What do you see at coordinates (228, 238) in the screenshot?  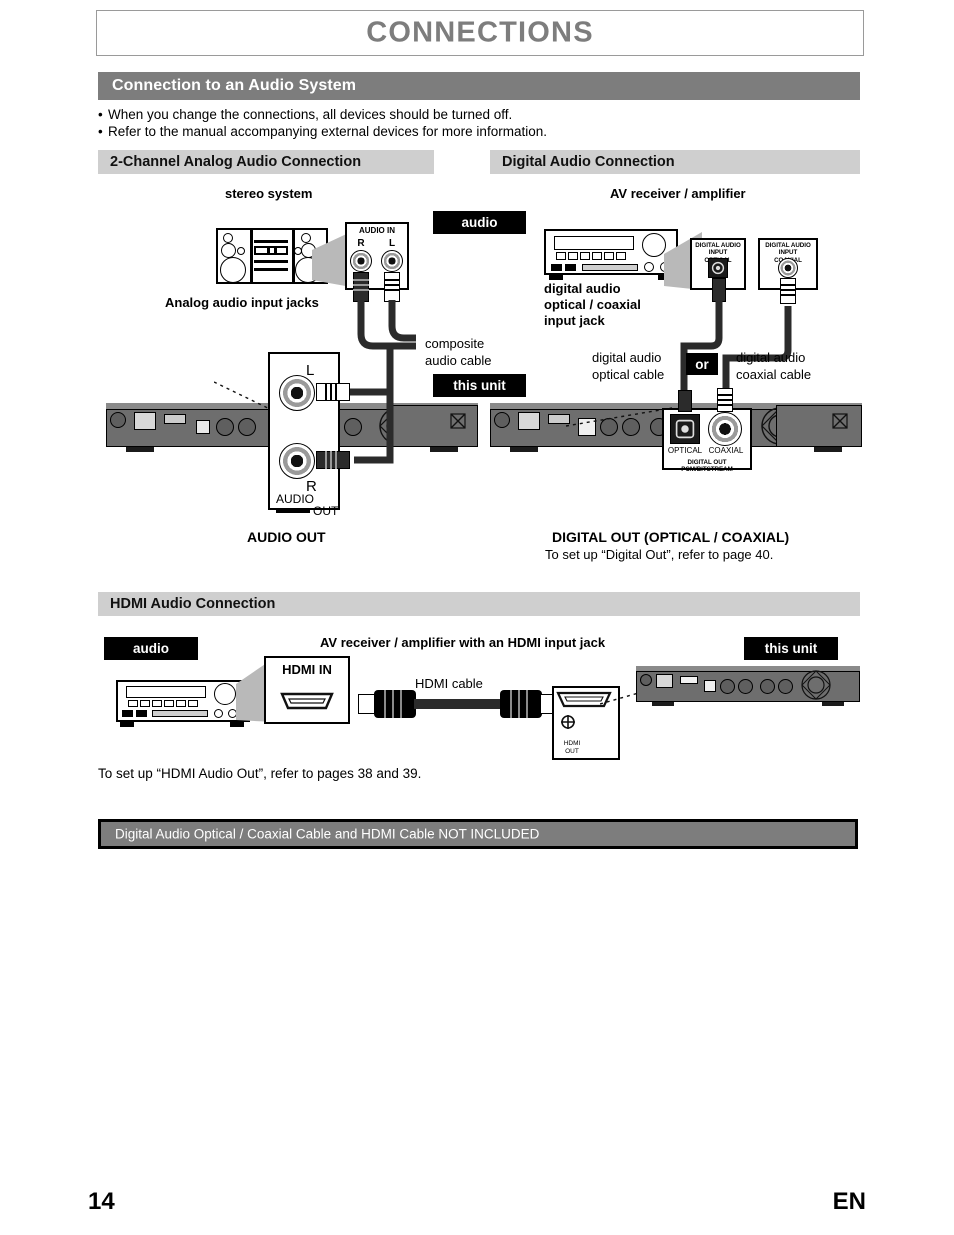 I see `speaker-tweeter-icon` at bounding box center [228, 238].